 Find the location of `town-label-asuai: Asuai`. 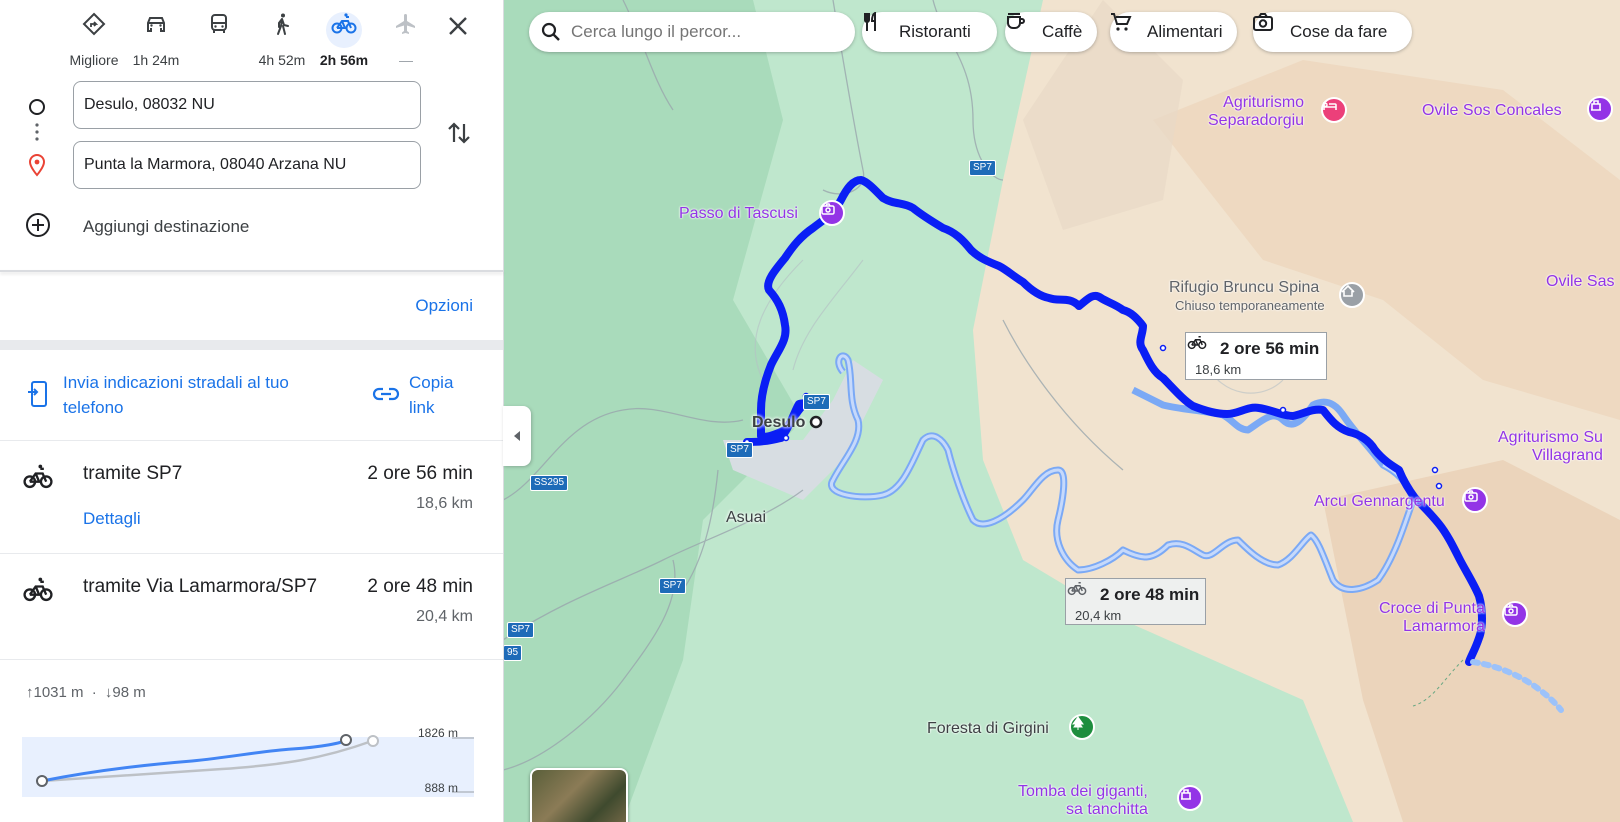

town-label-asuai: Asuai is located at coordinates (746, 517).